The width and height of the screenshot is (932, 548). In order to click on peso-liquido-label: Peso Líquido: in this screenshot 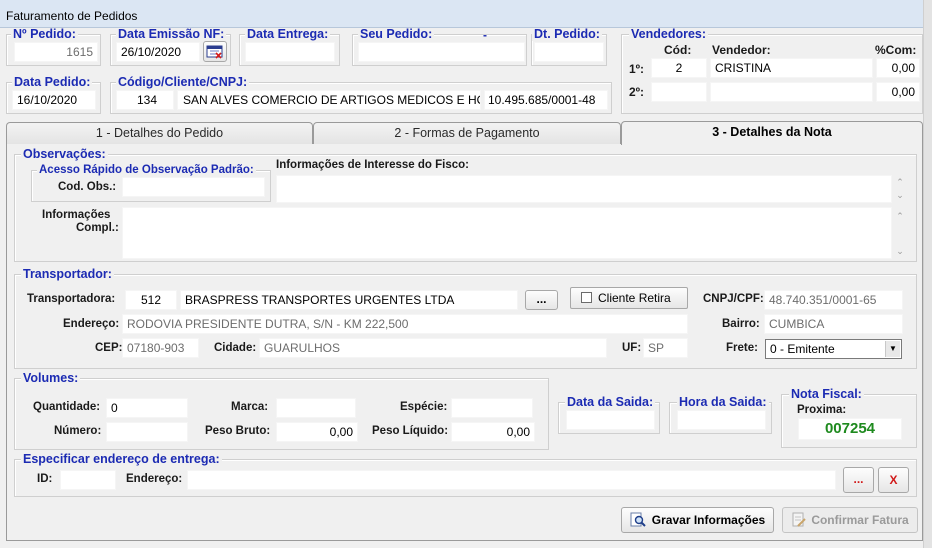, I will do `click(410, 431)`.